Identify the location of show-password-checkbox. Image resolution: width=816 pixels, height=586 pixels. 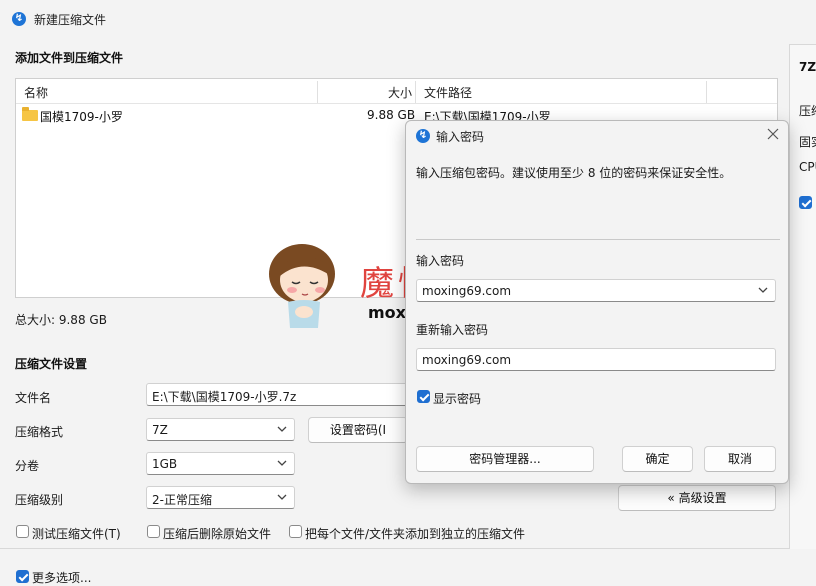
(423, 396).